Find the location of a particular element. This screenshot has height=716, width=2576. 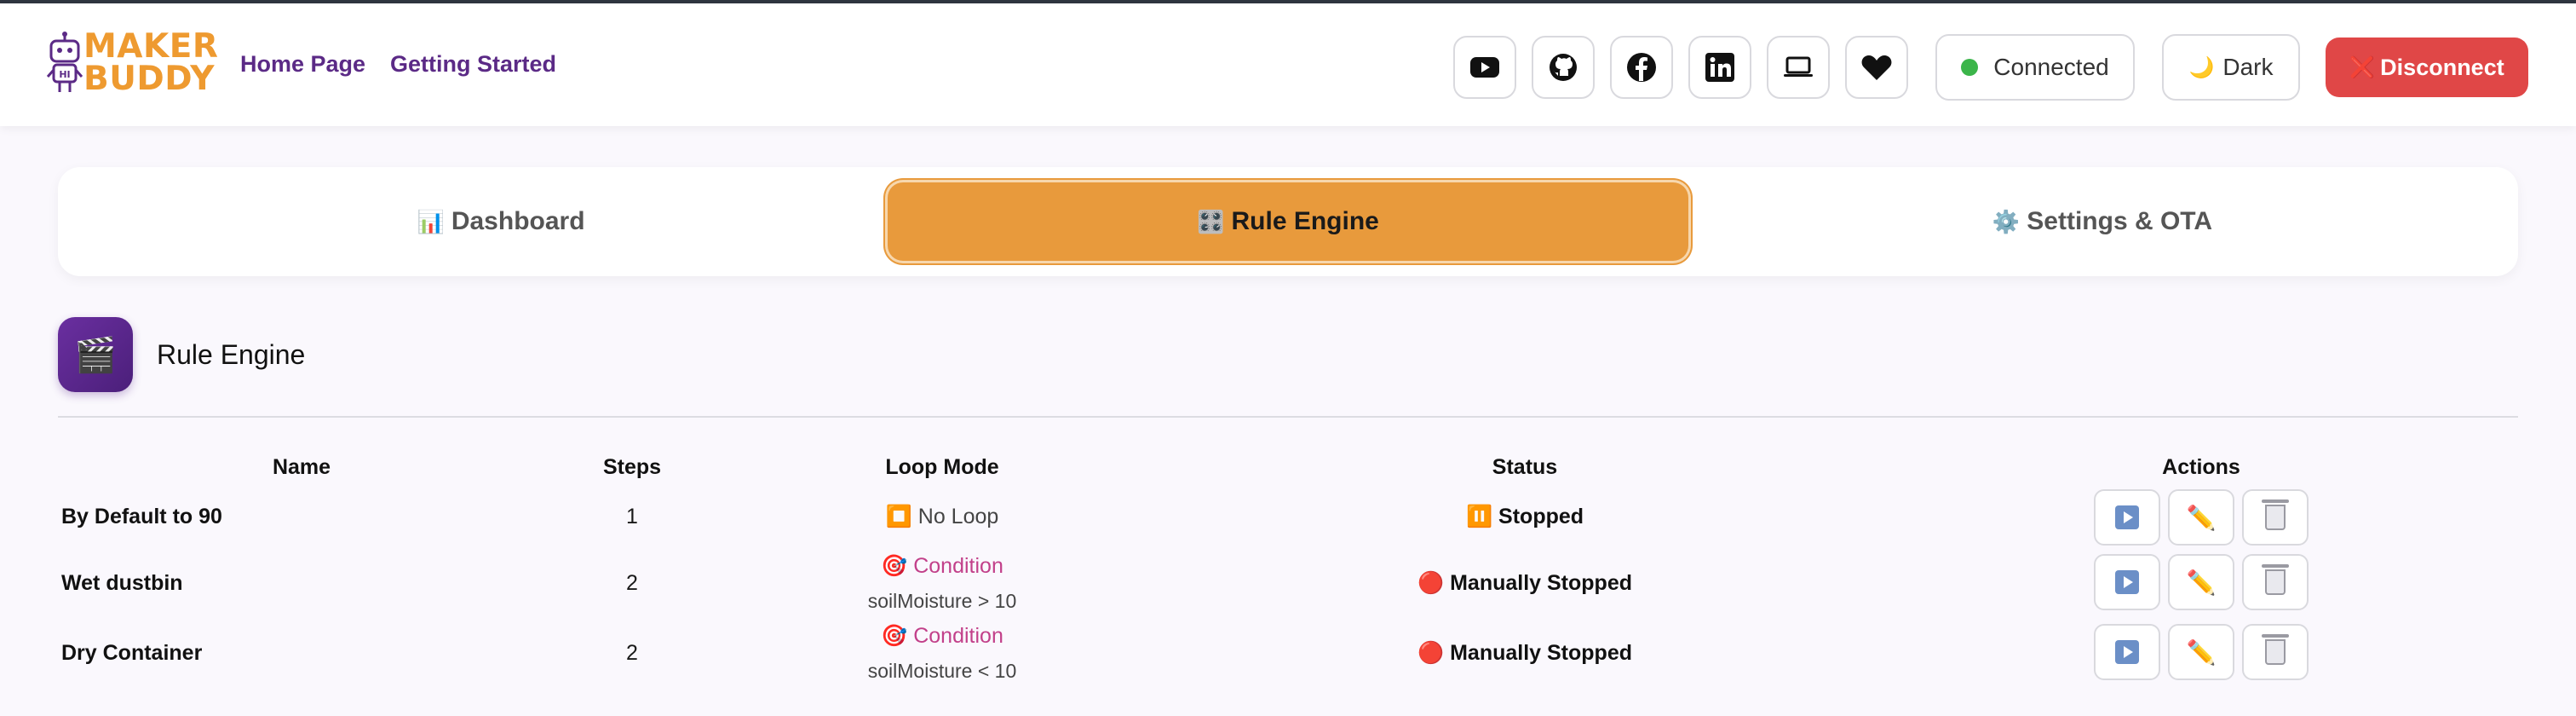

nav-getting-started-link: Getting Started is located at coordinates (473, 64).